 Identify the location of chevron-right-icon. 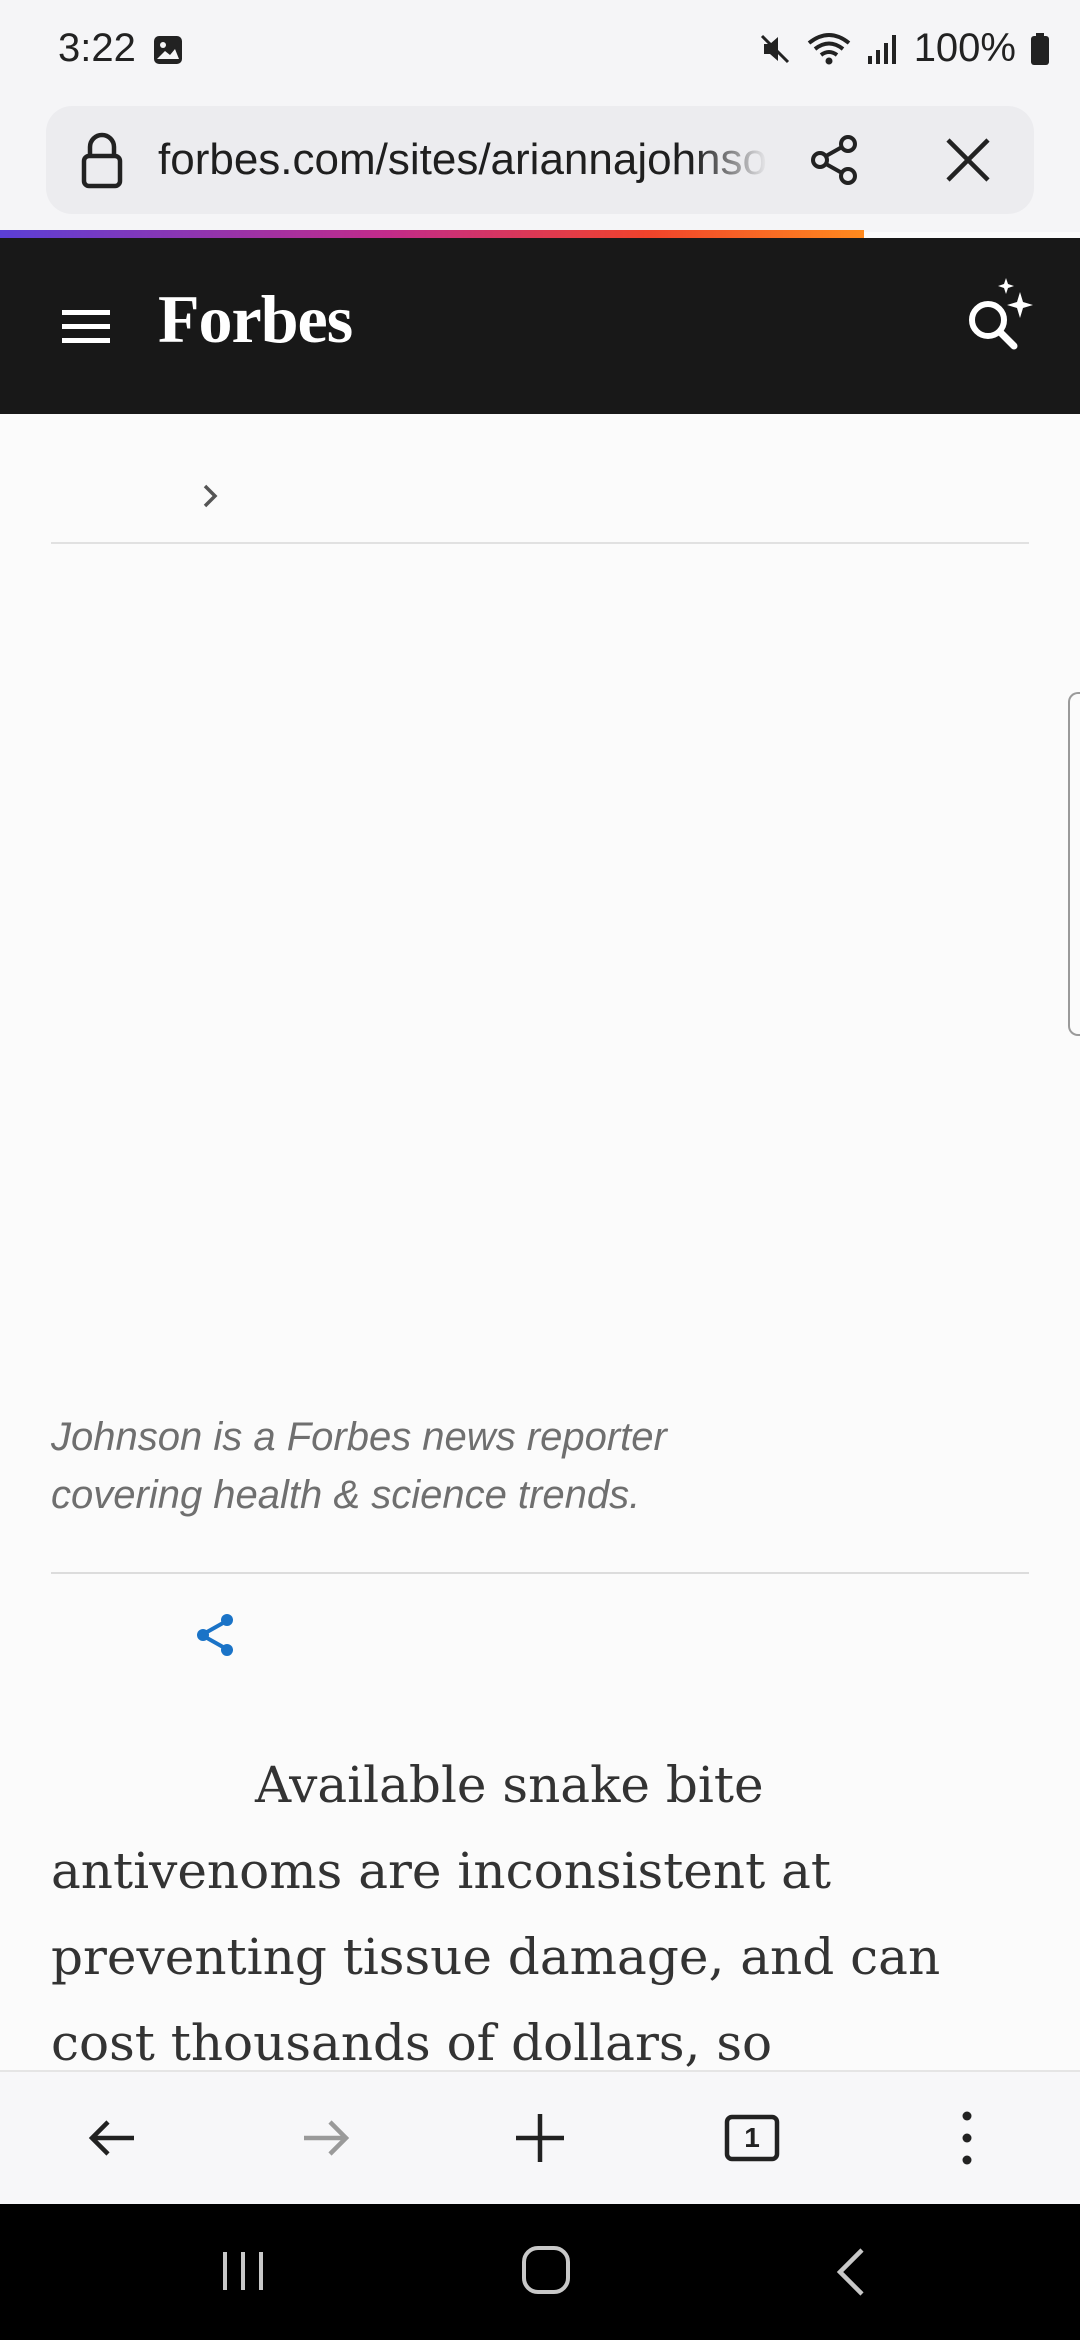
(211, 496).